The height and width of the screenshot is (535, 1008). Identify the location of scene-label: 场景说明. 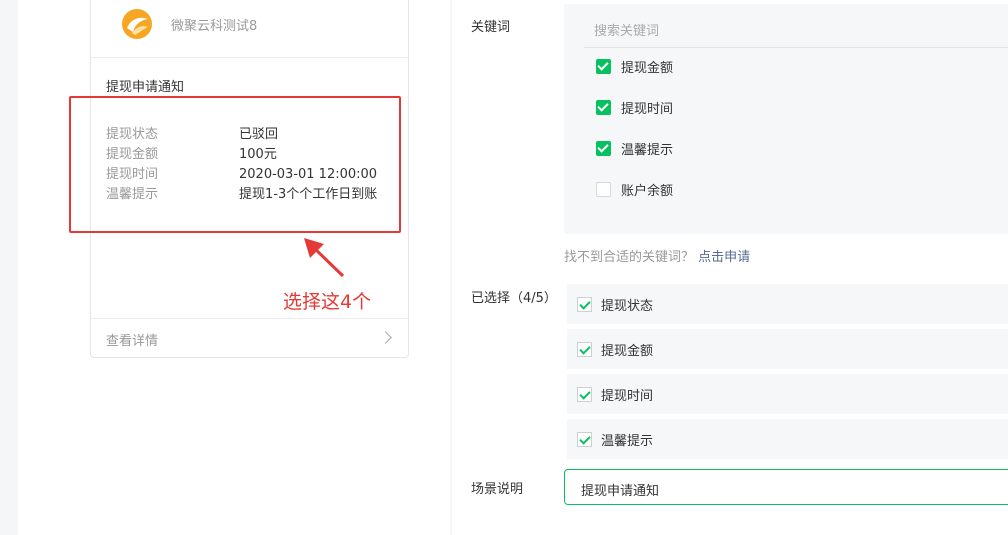
(497, 489).